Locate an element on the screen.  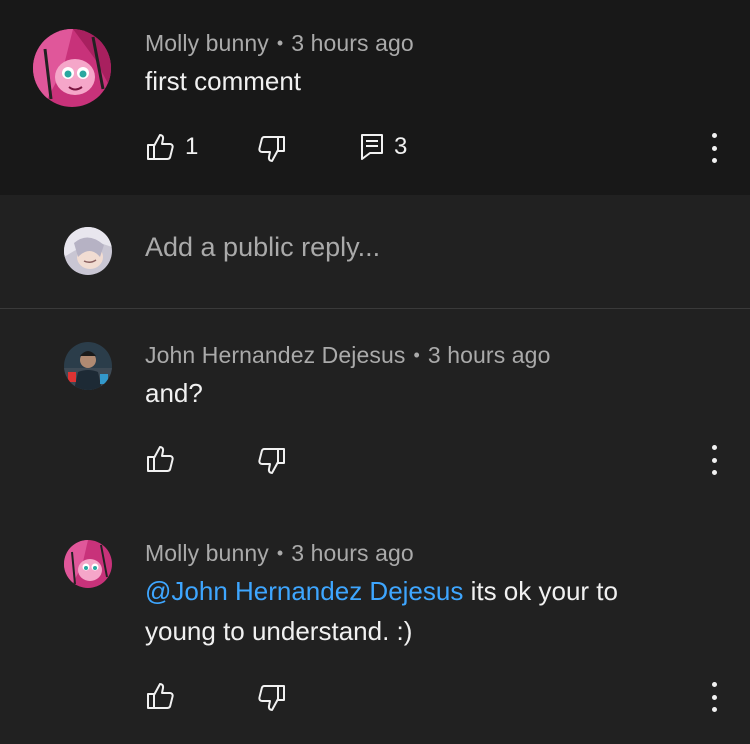
reply-count: 3 is located at coordinates (401, 146).